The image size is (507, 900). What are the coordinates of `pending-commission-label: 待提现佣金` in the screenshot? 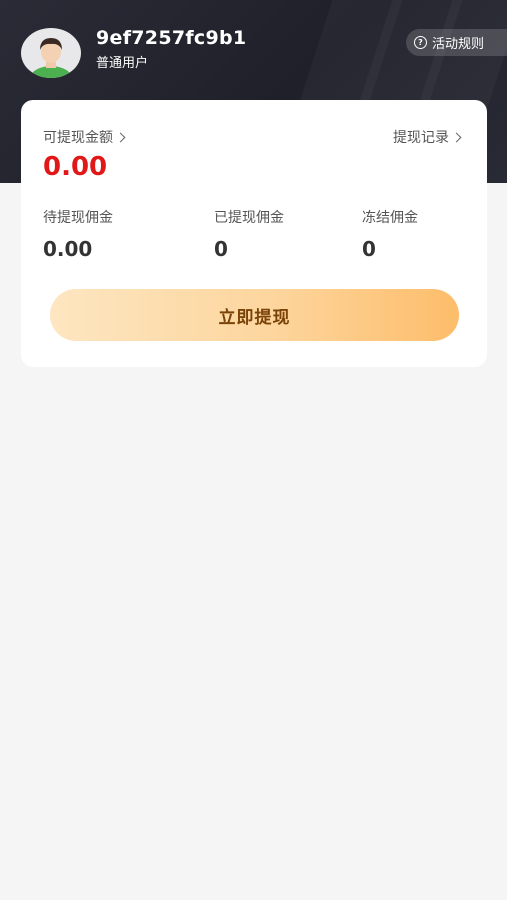 It's located at (78, 218).